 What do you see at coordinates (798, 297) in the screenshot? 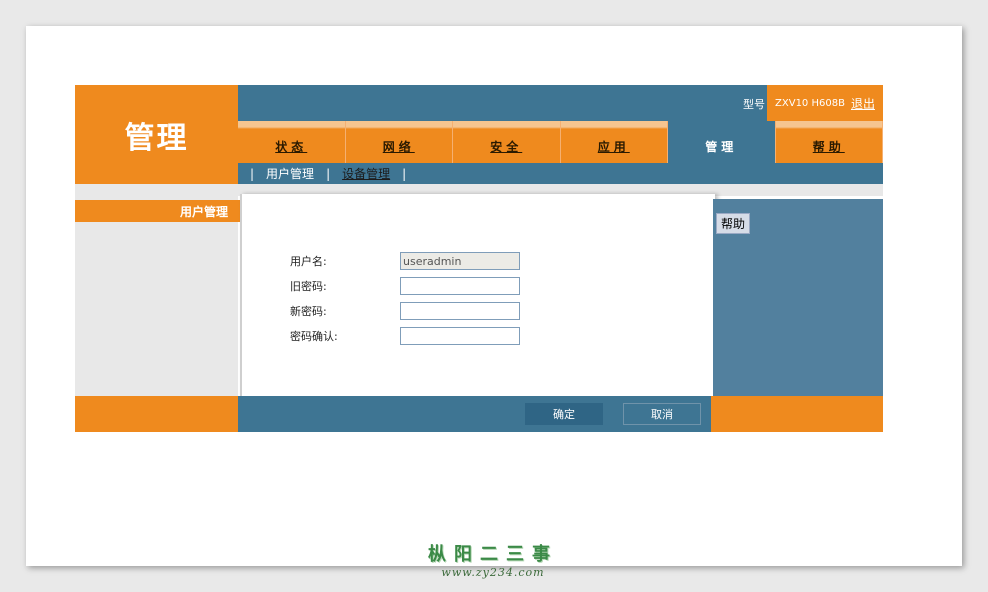
I see `help-panel: 帮助` at bounding box center [798, 297].